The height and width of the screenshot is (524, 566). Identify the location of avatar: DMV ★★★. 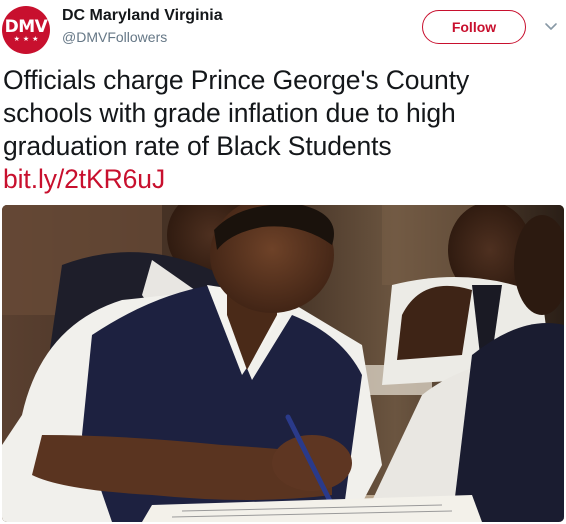
(26, 30).